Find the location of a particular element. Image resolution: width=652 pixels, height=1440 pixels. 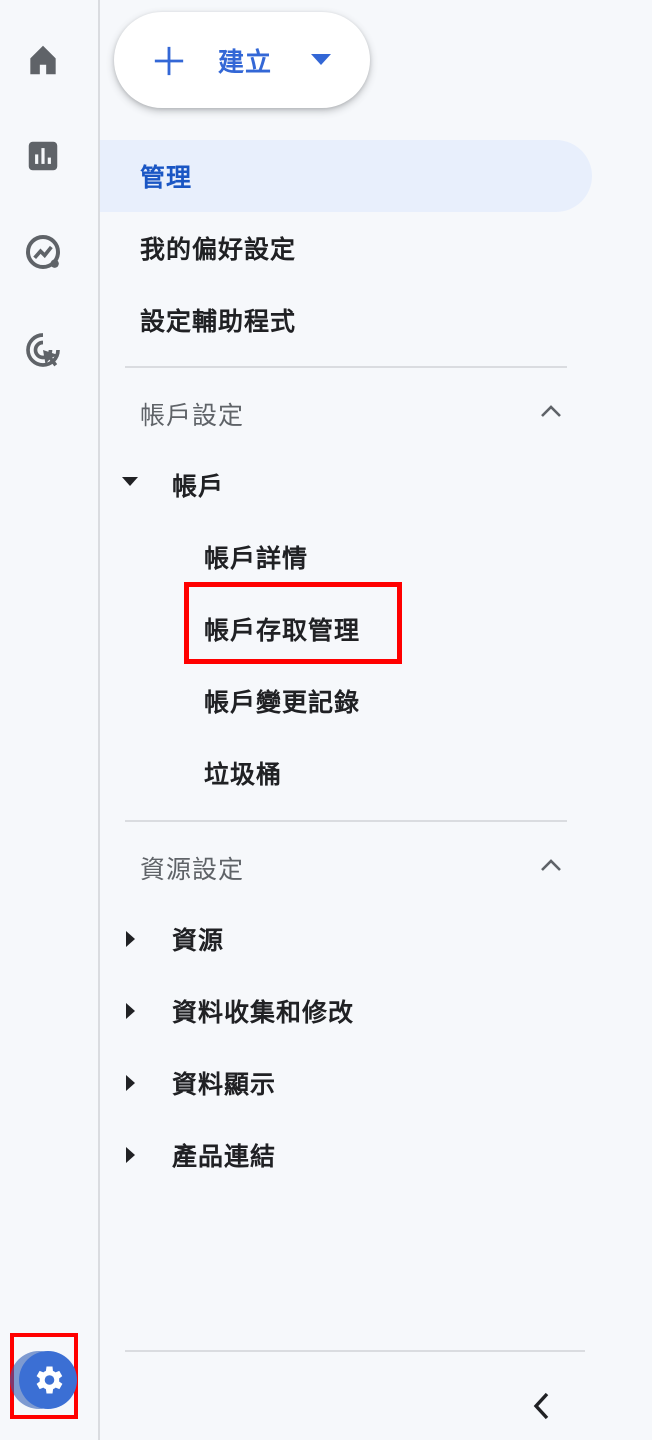

tree-item-data-collection: 資料收集和修改 is located at coordinates (346, 1011).